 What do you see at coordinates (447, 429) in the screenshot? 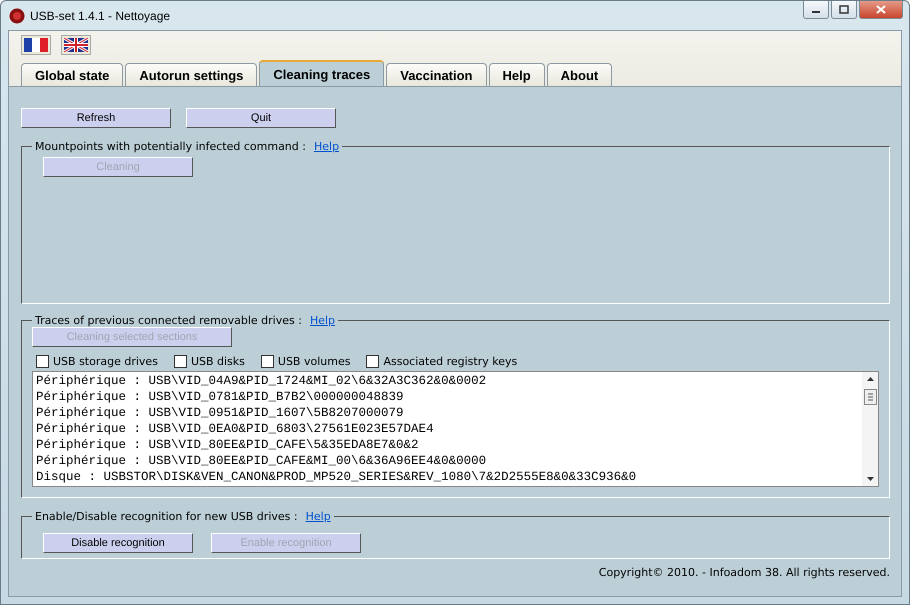
I see `list-item: Périphérique : USB\VID_0EA0&PID_6803\27561E023E57DAE4` at bounding box center [447, 429].